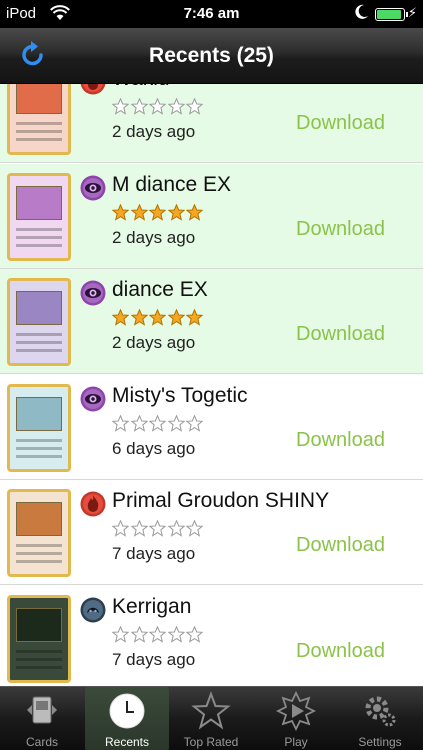 This screenshot has width=423, height=750. What do you see at coordinates (211, 427) in the screenshot?
I see `card-row: Misty's Togetic 6 days ago Download` at bounding box center [211, 427].